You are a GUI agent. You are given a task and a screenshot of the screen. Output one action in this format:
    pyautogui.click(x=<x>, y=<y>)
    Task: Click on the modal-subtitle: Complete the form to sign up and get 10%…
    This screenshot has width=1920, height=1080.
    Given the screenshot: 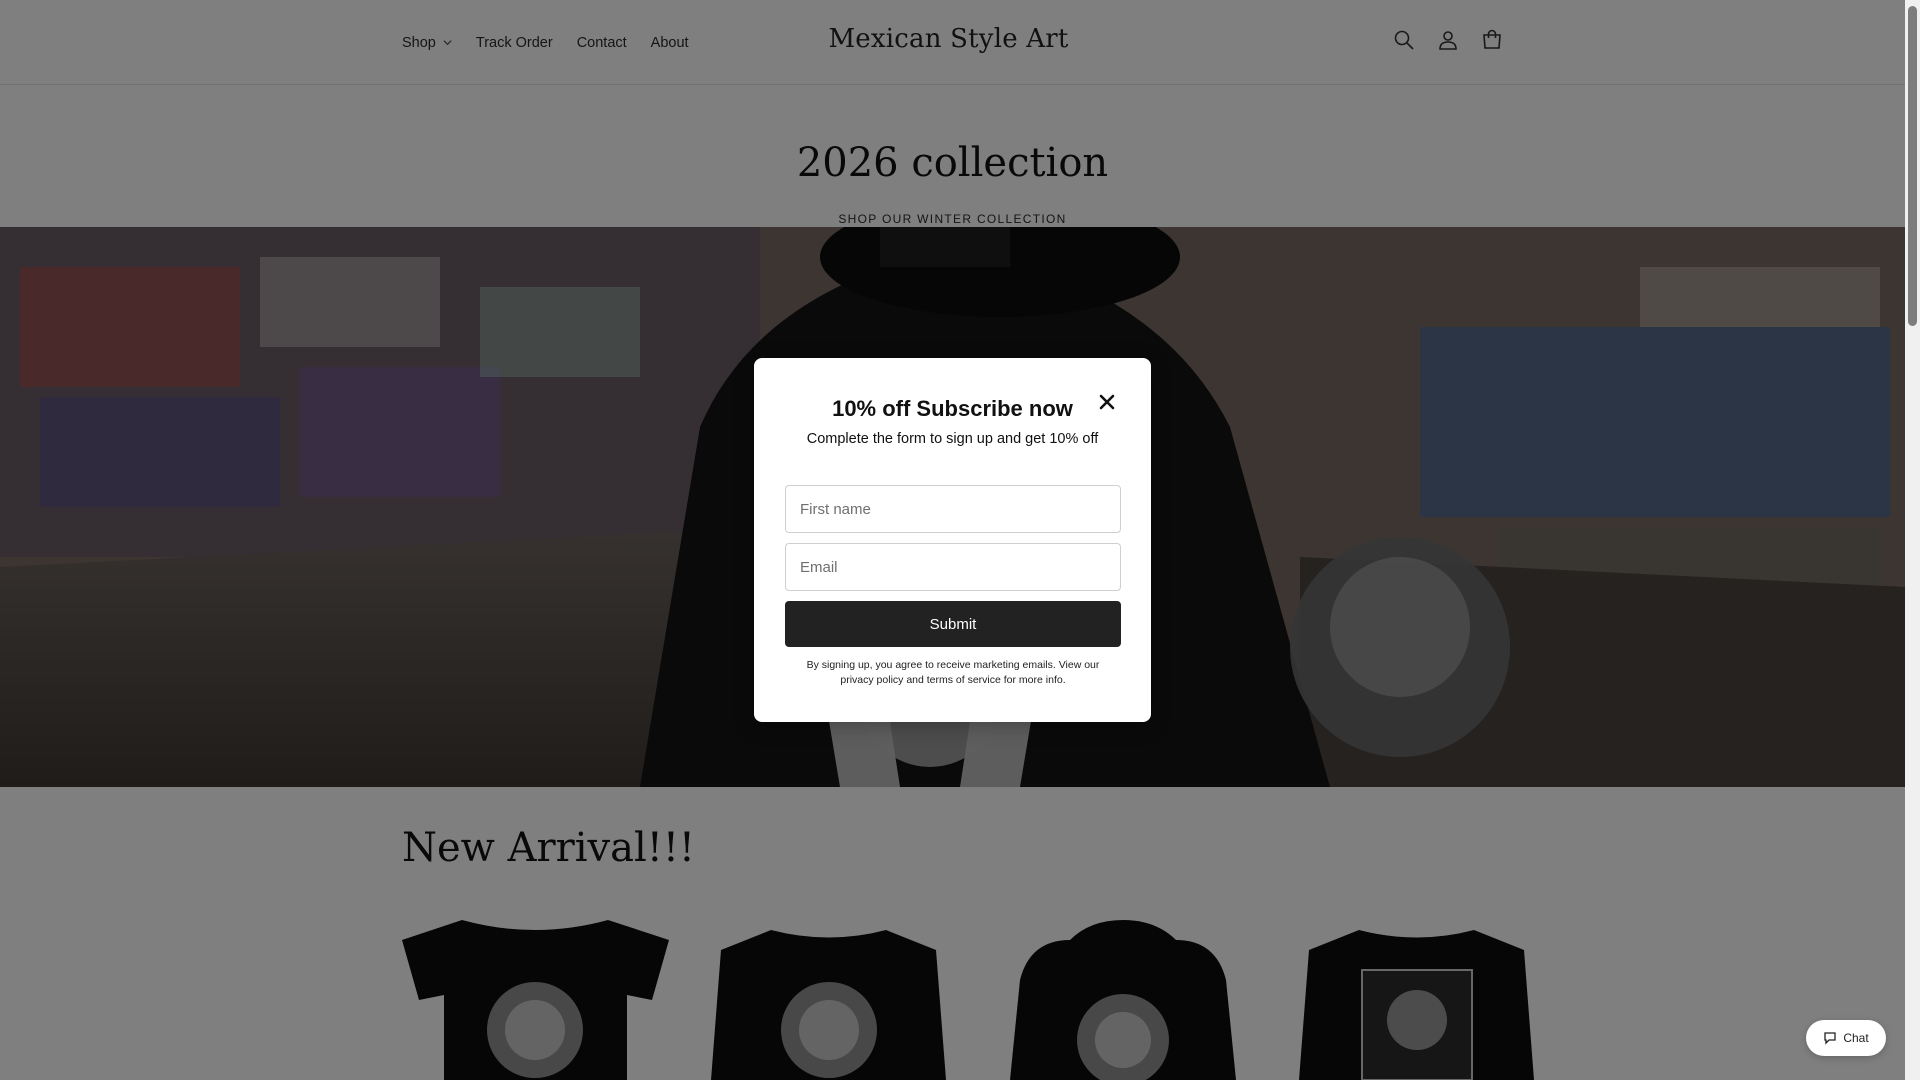 What is the action you would take?
    pyautogui.click(x=952, y=439)
    